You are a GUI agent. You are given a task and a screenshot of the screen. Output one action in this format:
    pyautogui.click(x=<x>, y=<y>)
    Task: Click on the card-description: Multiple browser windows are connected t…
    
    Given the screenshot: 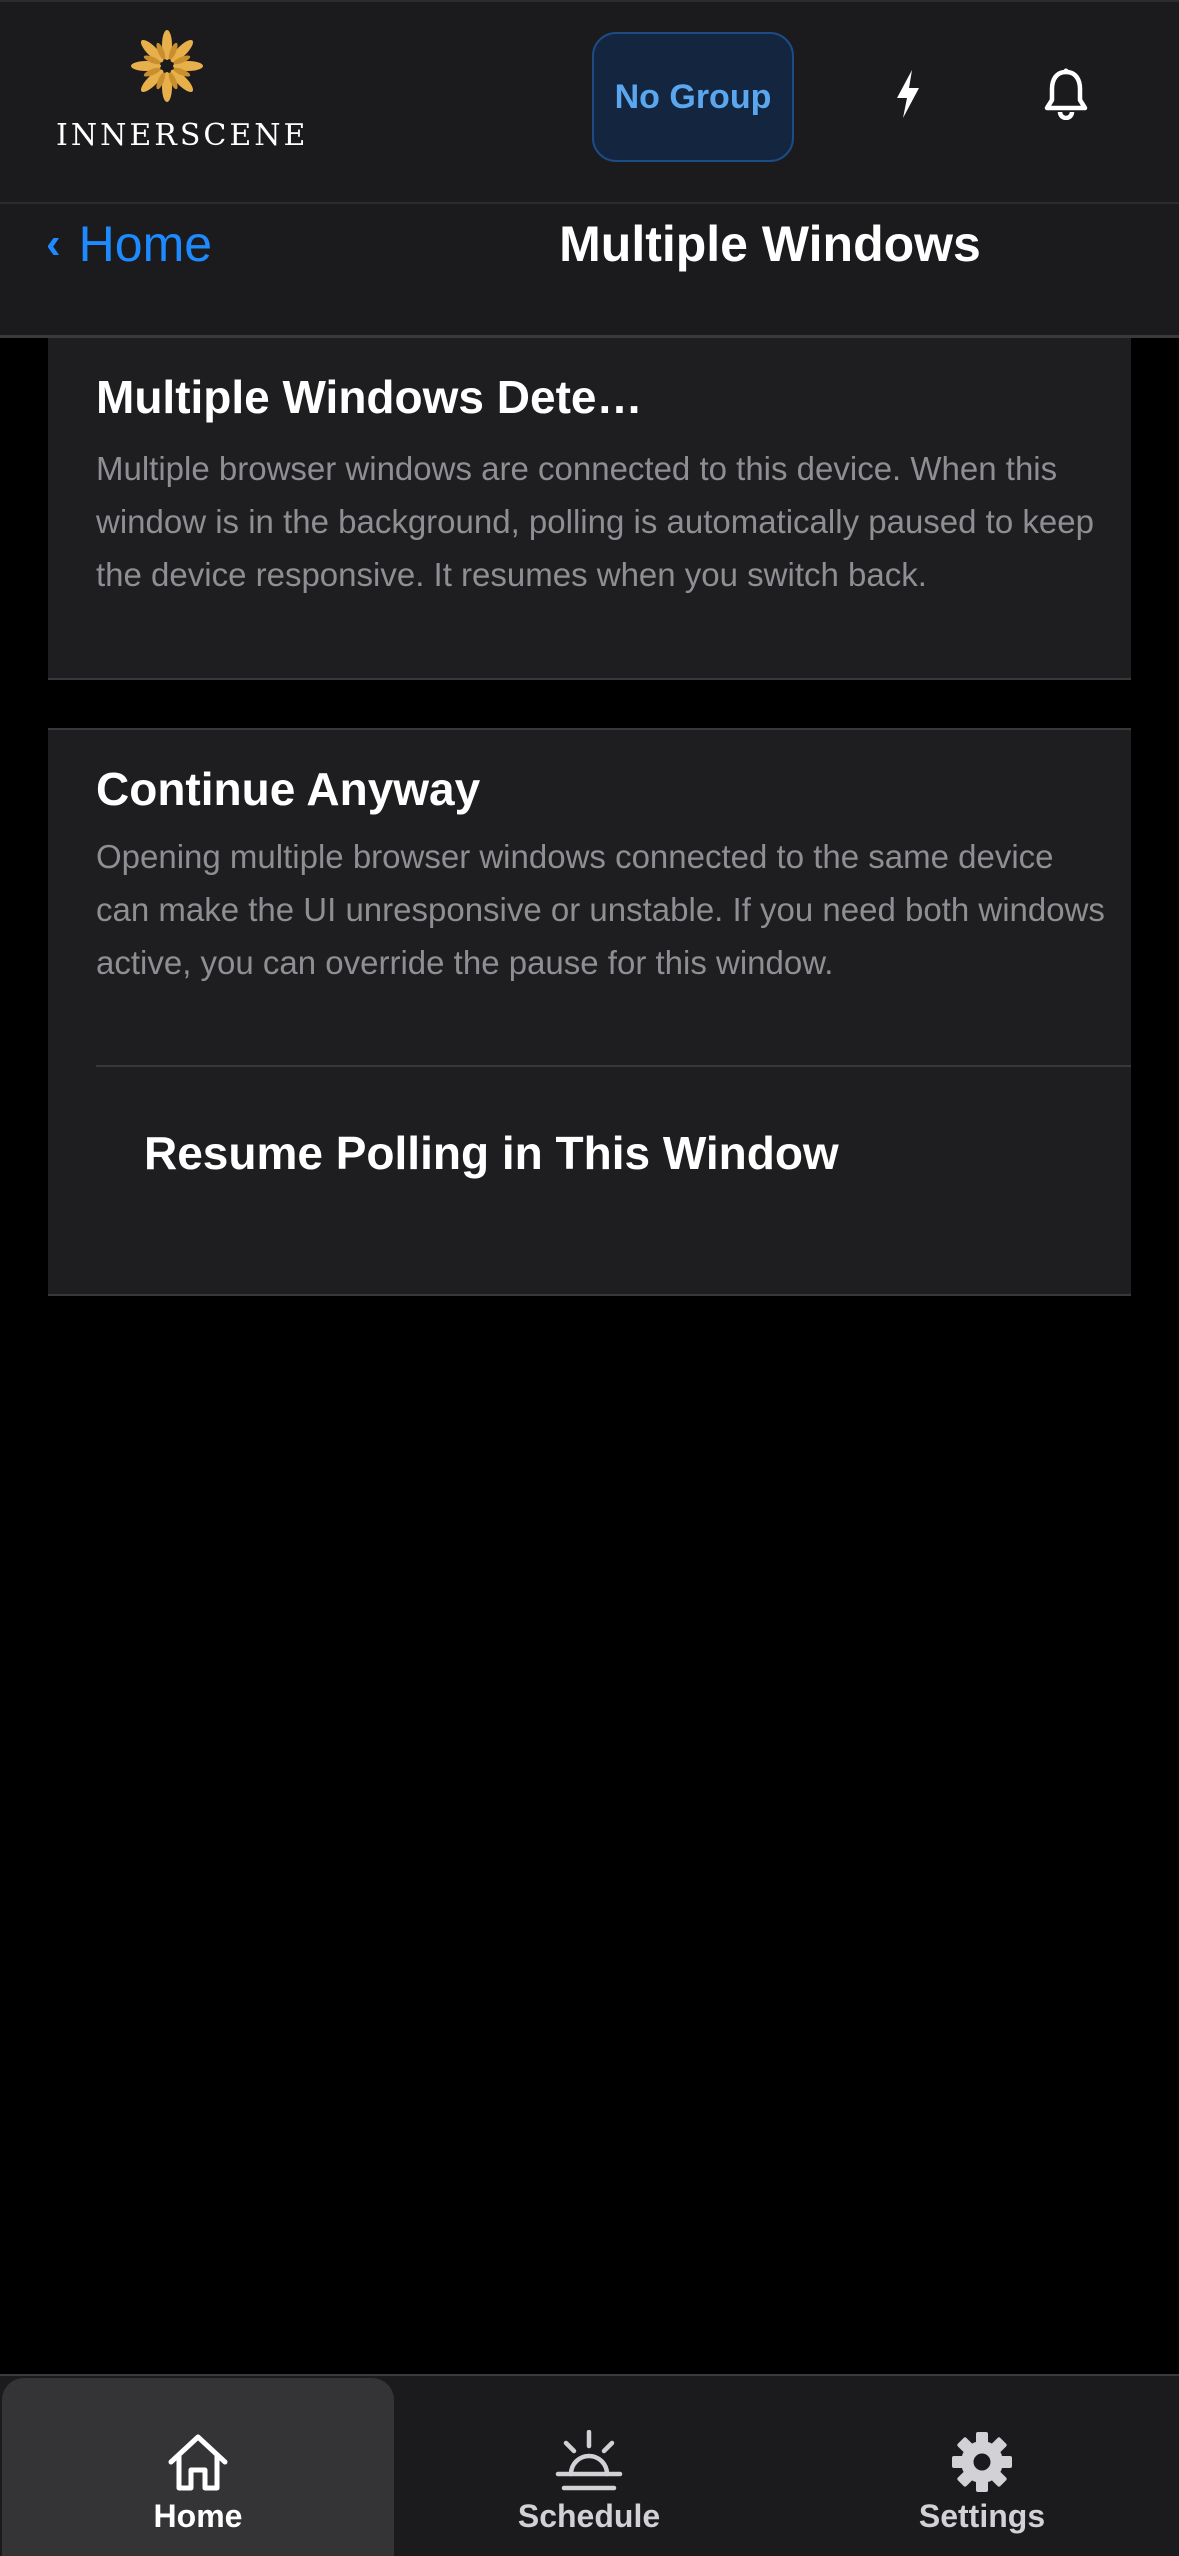 What is the action you would take?
    pyautogui.click(x=595, y=521)
    